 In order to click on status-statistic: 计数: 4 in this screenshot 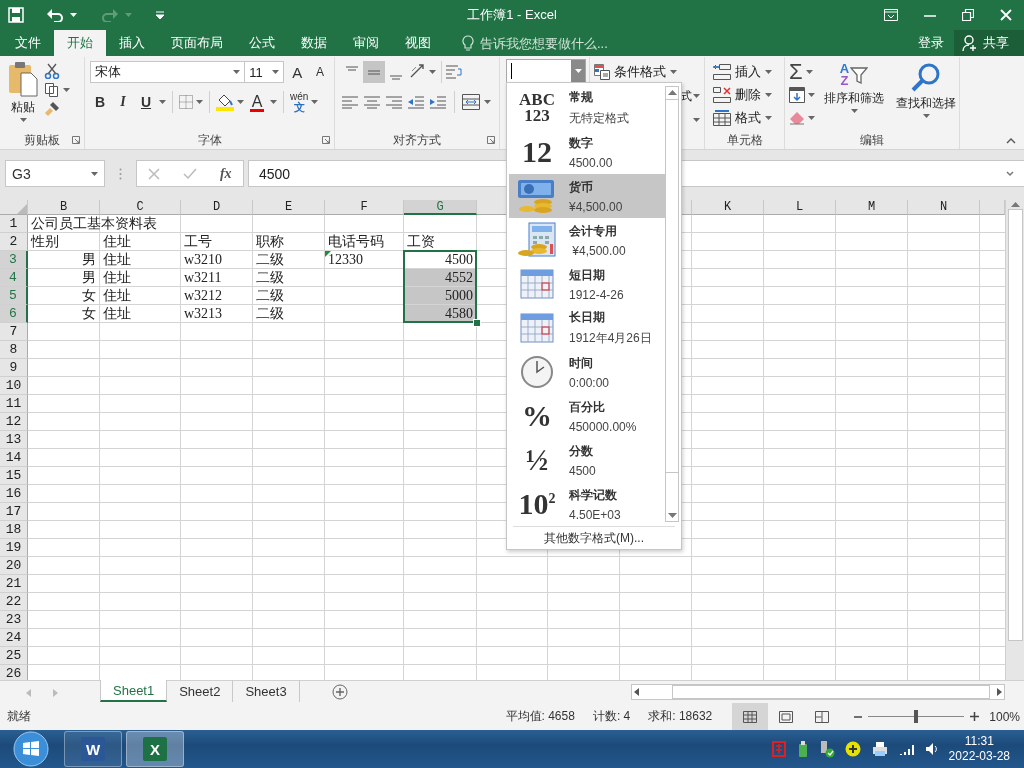, I will do `click(611, 716)`.